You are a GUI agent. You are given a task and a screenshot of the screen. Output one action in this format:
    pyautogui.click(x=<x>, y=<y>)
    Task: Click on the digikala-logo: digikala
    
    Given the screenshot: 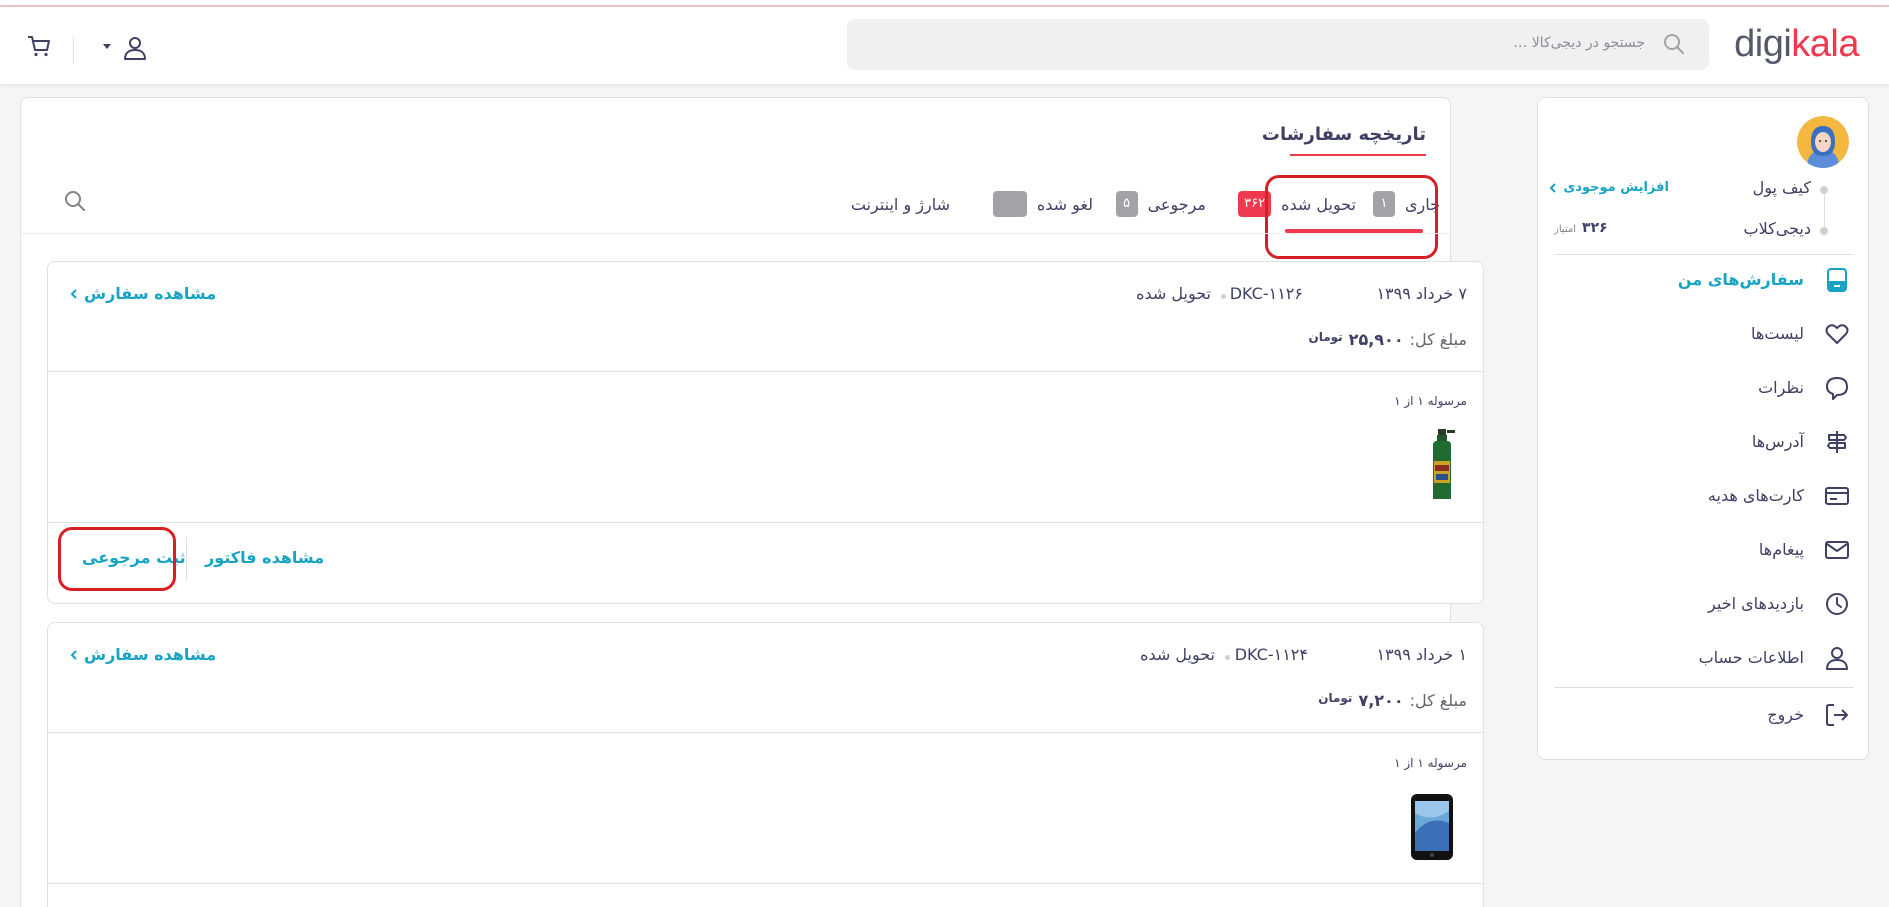 What is the action you would take?
    pyautogui.click(x=1796, y=44)
    